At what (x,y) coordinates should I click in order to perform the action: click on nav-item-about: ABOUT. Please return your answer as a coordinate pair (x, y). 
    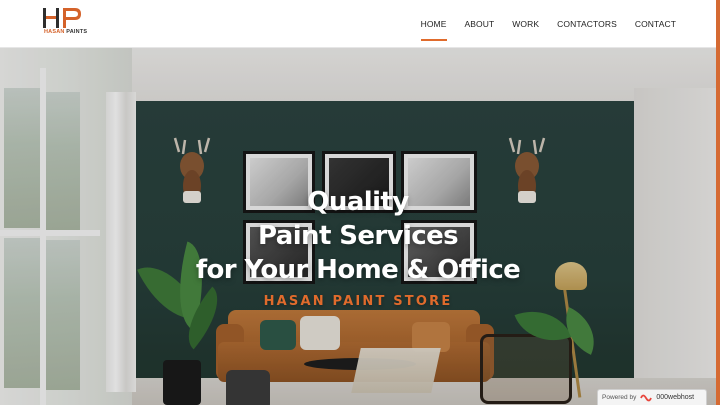
    Looking at the image, I should click on (480, 24).